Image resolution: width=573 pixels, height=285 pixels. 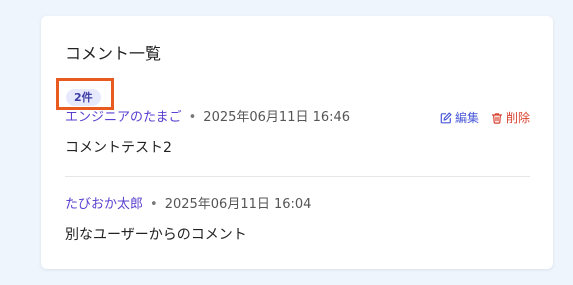 I want to click on edit-button-label: 編集, so click(x=466, y=118).